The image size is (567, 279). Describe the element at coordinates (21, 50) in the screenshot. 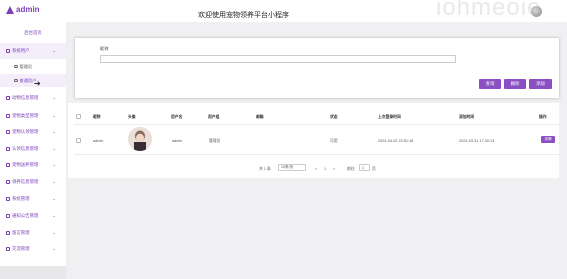

I see `sidebar-item-label: 系统用户` at that location.